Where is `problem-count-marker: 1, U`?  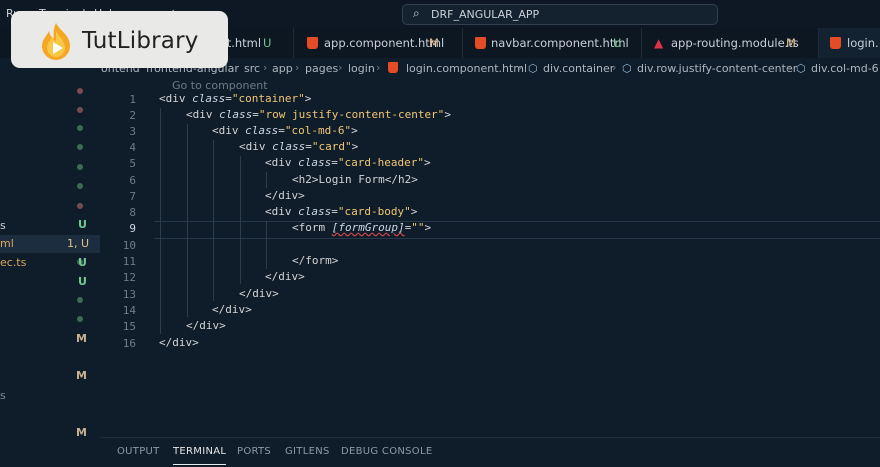
problem-count-marker: 1, U is located at coordinates (78, 243).